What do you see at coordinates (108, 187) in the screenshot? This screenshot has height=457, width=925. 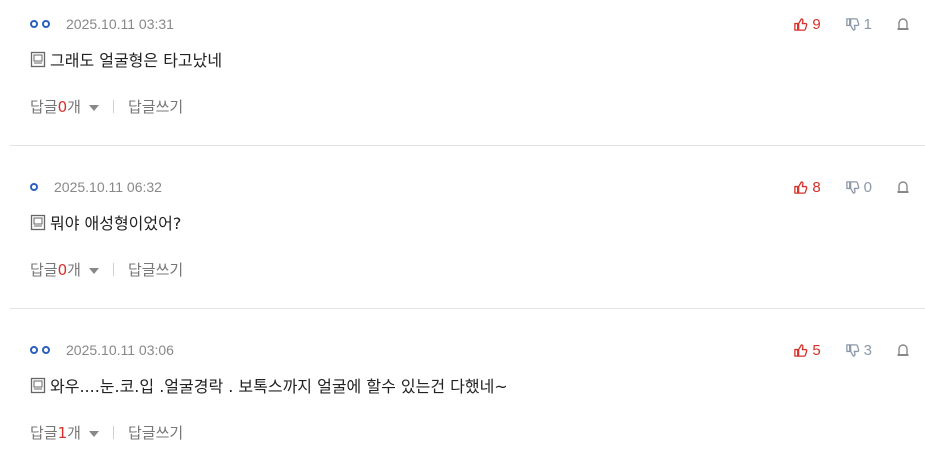 I see `comment-date: 2025.10.11 06:32` at bounding box center [108, 187].